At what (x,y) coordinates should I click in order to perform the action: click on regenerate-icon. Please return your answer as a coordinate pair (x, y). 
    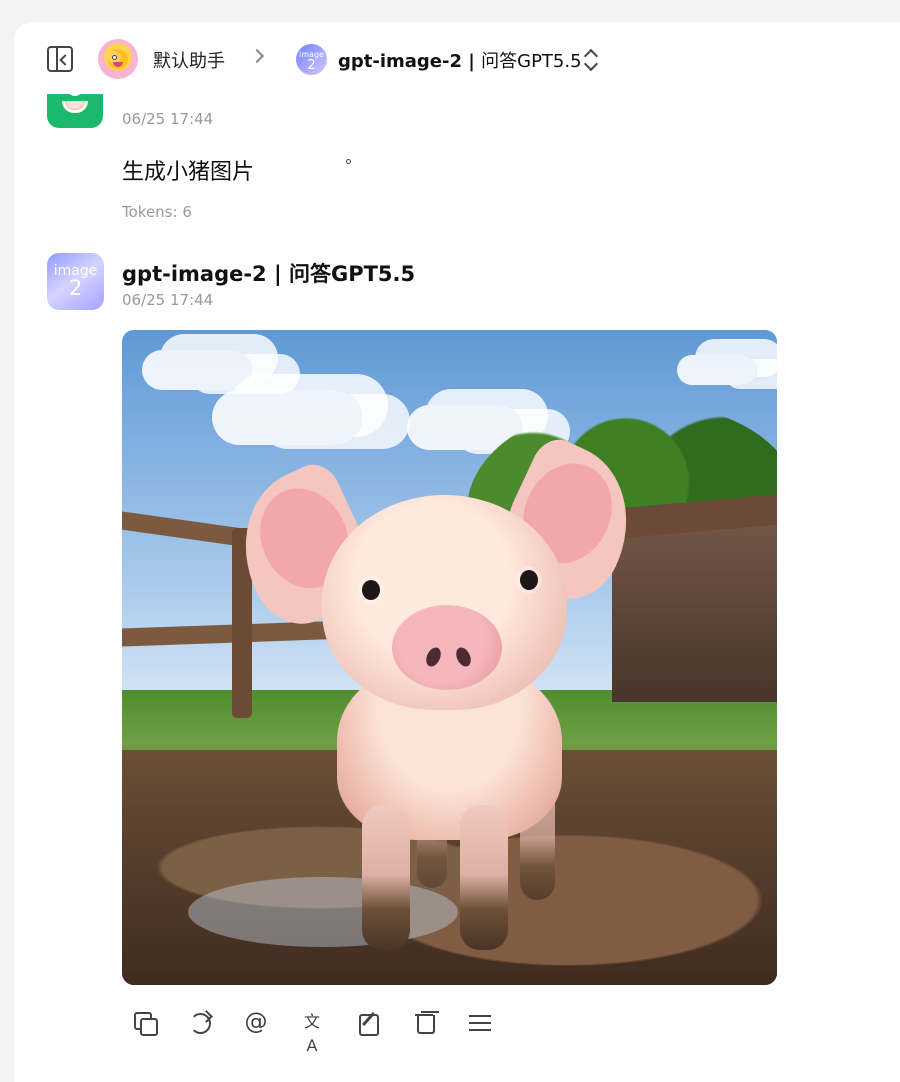
    Looking at the image, I should click on (200, 1022).